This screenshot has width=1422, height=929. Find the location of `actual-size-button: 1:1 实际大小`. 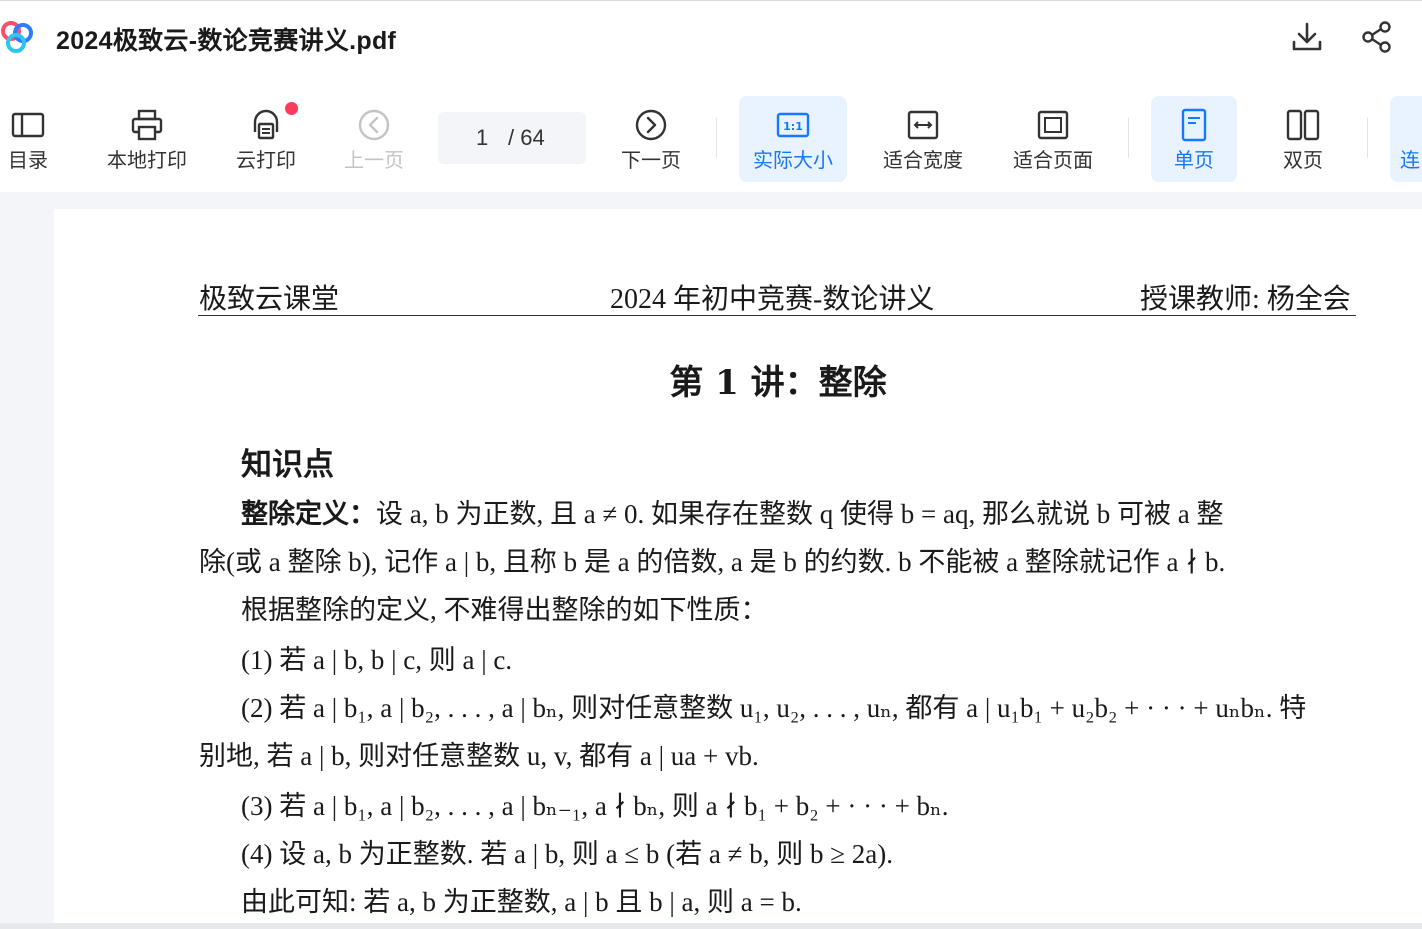

actual-size-button: 1:1 实际大小 is located at coordinates (793, 139).